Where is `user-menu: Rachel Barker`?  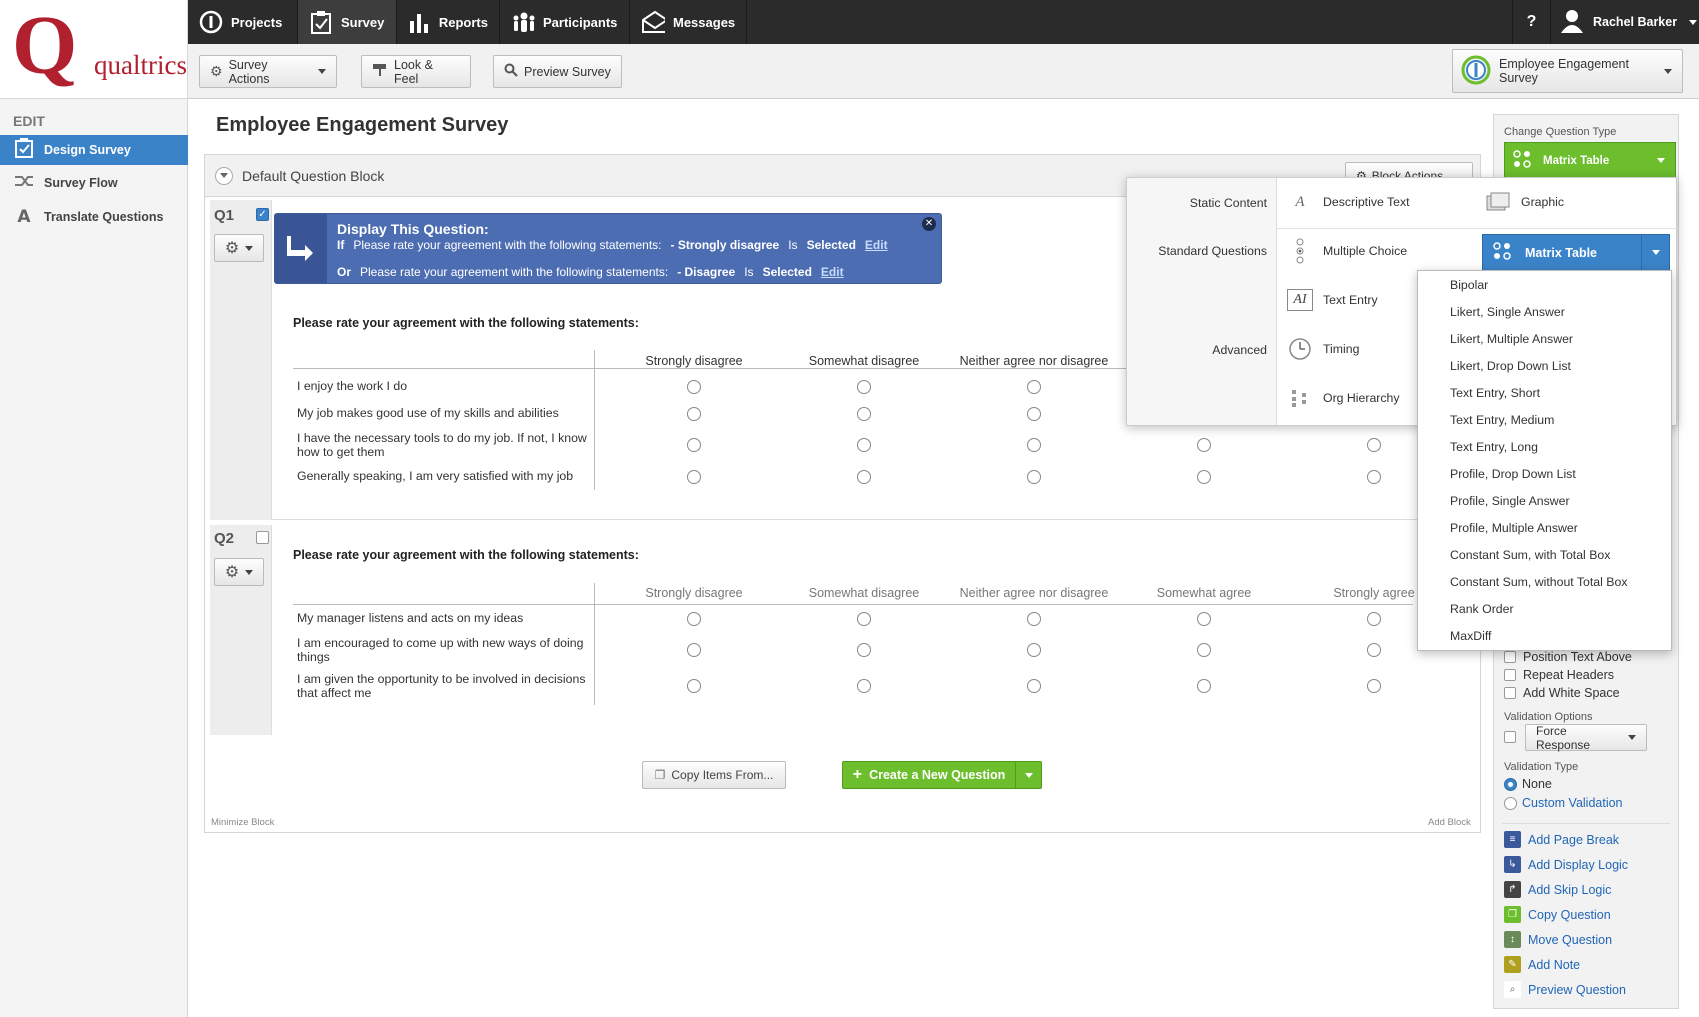
user-menu: Rachel Barker is located at coordinates (1624, 22).